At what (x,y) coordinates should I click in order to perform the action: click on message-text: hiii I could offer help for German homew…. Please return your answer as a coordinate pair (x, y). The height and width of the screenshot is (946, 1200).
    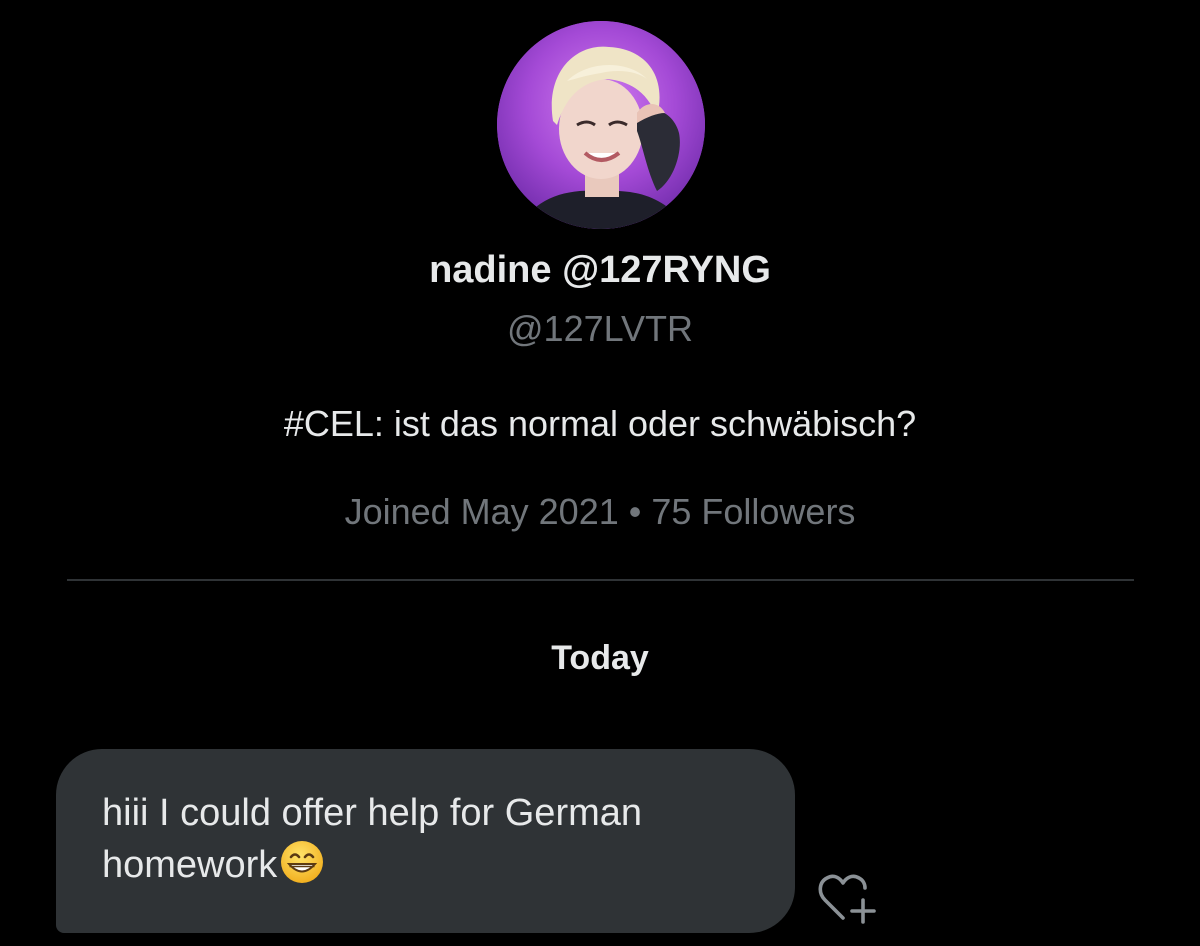
    Looking at the image, I should click on (372, 839).